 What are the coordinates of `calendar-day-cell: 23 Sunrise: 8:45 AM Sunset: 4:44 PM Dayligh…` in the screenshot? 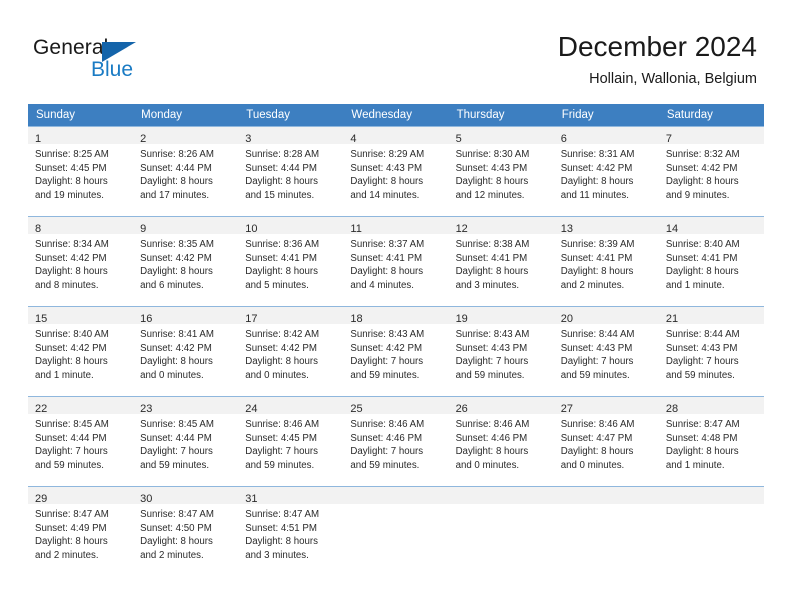 It's located at (186, 441).